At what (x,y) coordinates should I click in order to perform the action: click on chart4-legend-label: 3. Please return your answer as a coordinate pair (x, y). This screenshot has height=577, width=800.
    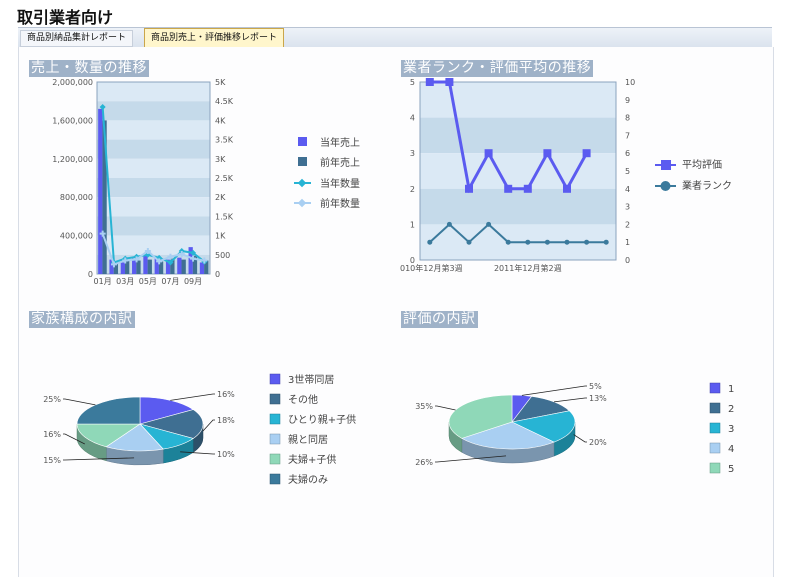
    Looking at the image, I should click on (731, 429).